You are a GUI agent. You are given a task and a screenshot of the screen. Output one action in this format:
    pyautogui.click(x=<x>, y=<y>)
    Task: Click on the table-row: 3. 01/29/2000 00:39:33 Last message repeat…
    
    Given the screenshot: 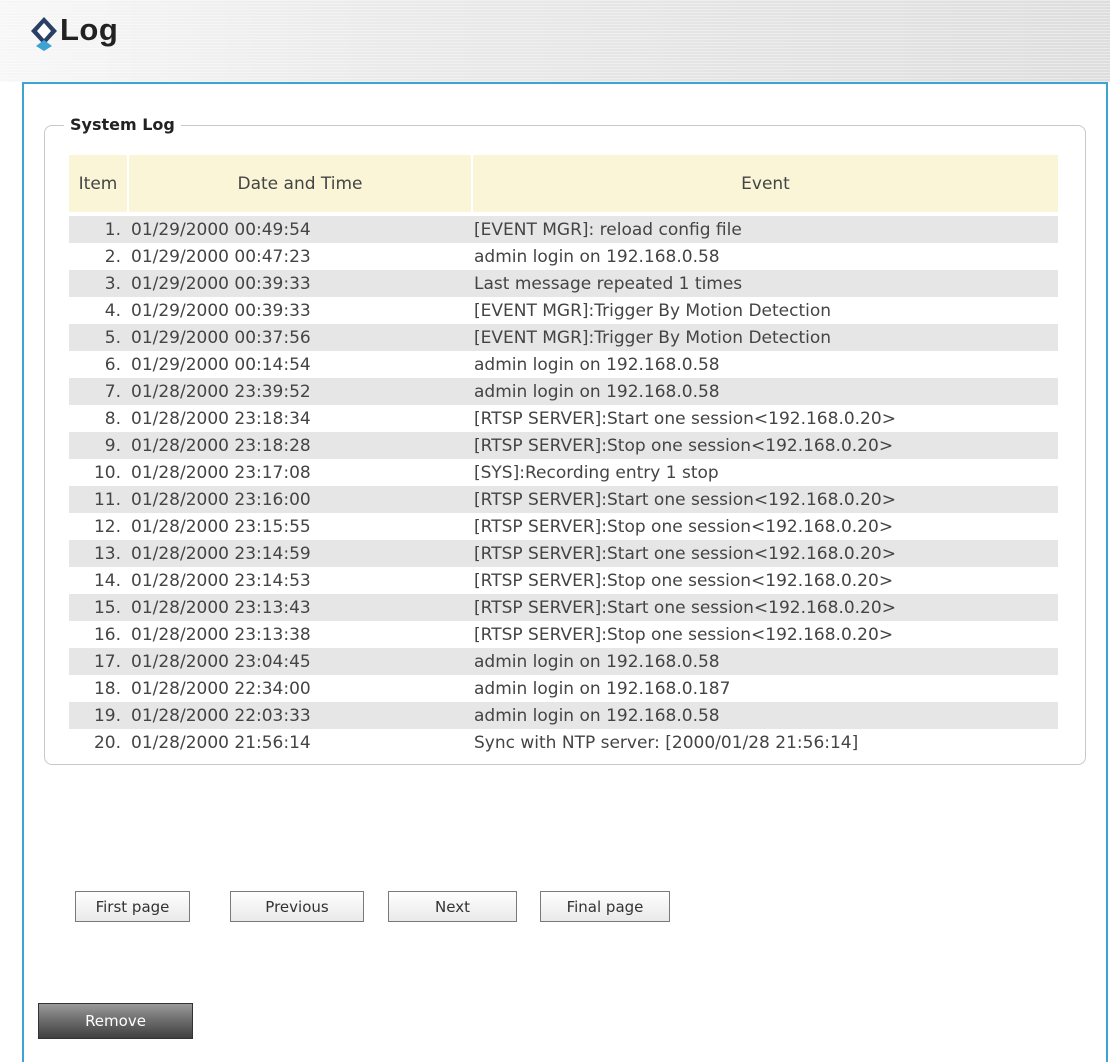 What is the action you would take?
    pyautogui.click(x=563, y=283)
    